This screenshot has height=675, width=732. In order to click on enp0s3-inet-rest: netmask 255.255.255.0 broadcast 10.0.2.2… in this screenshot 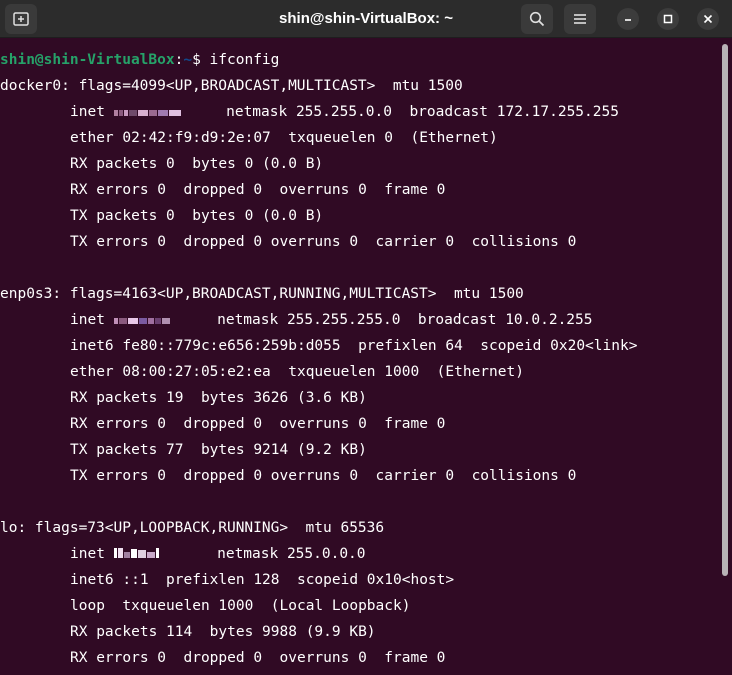, I will do `click(396, 320)`.